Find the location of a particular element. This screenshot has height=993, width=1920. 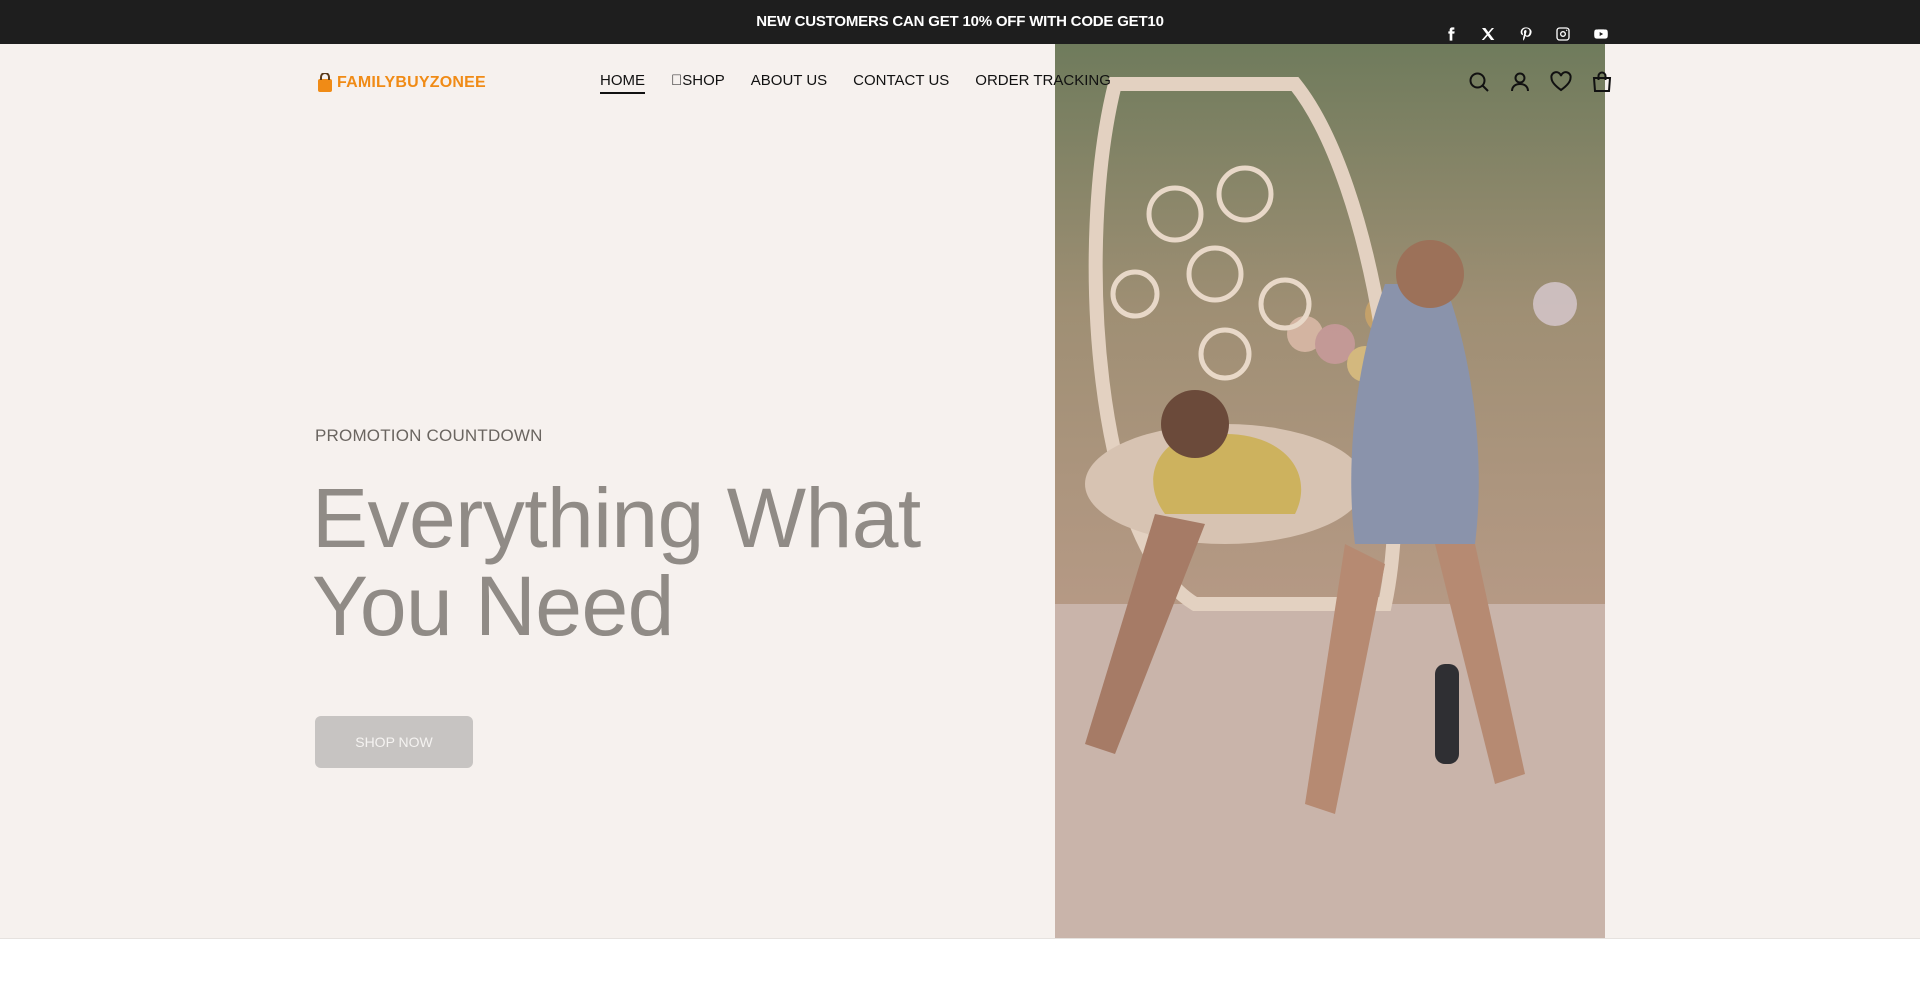

x-twitter-icon is located at coordinates (1489, 34).